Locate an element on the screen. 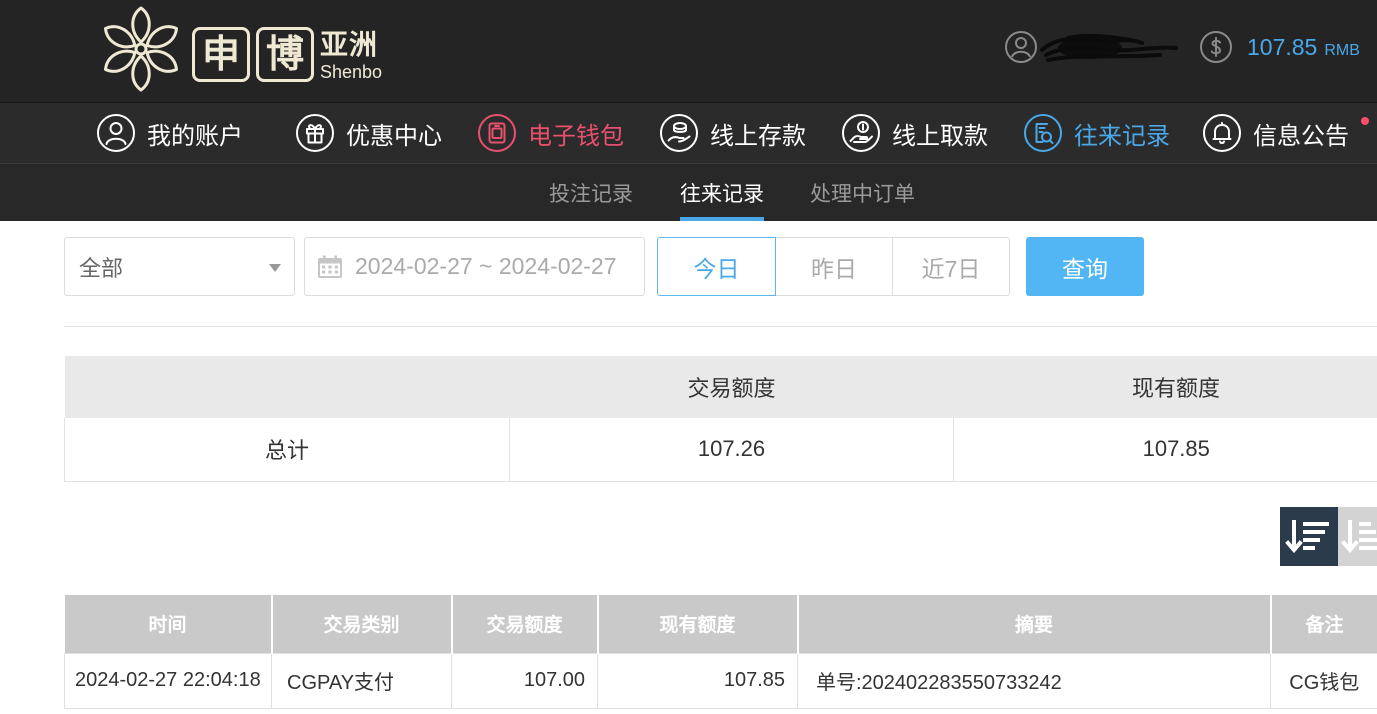 The height and width of the screenshot is (714, 1377). nav-item-transaction-records: 往来记录 is located at coordinates (1096, 133).